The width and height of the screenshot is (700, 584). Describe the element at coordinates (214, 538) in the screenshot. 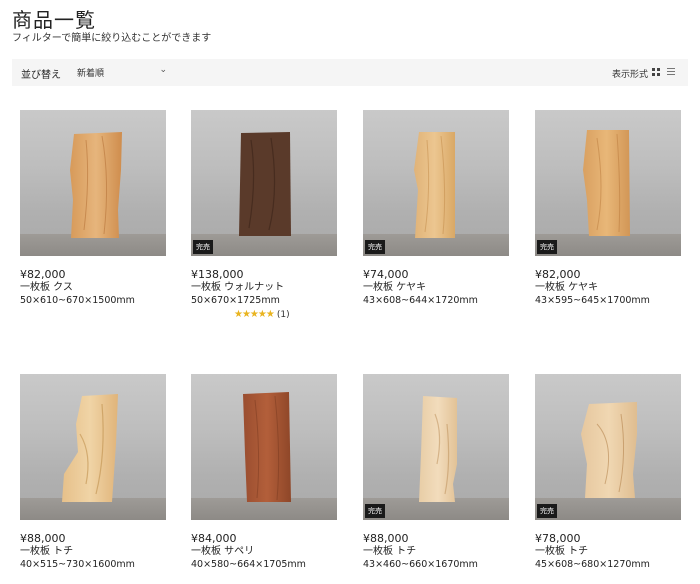

I see `product-price: ¥84,000` at that location.